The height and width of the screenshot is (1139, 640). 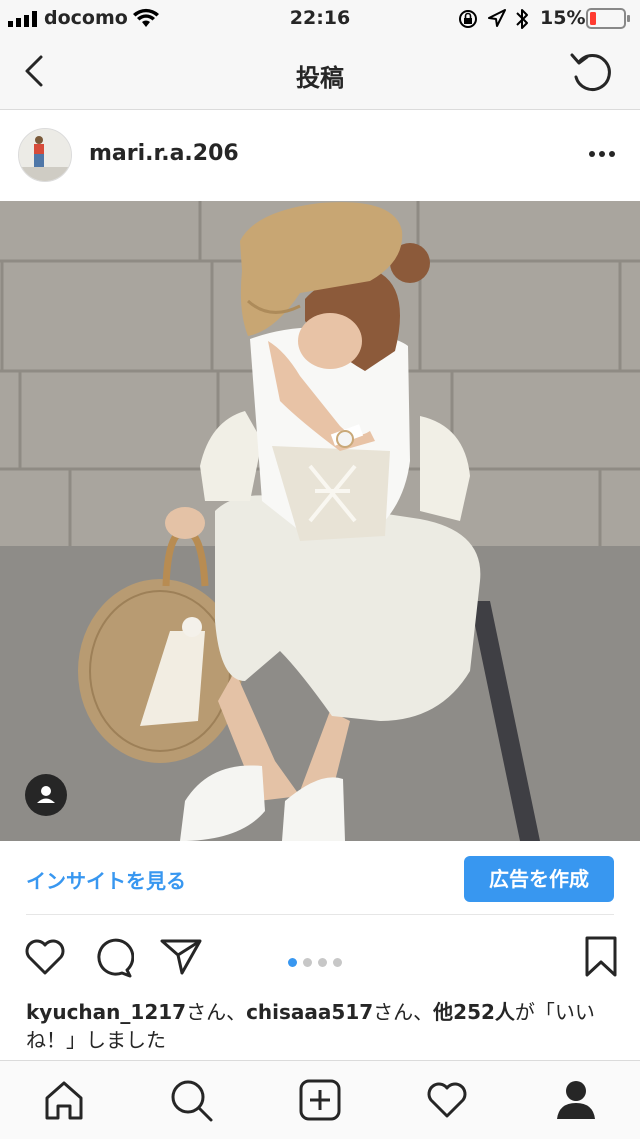 What do you see at coordinates (320, 914) in the screenshot?
I see `divider` at bounding box center [320, 914].